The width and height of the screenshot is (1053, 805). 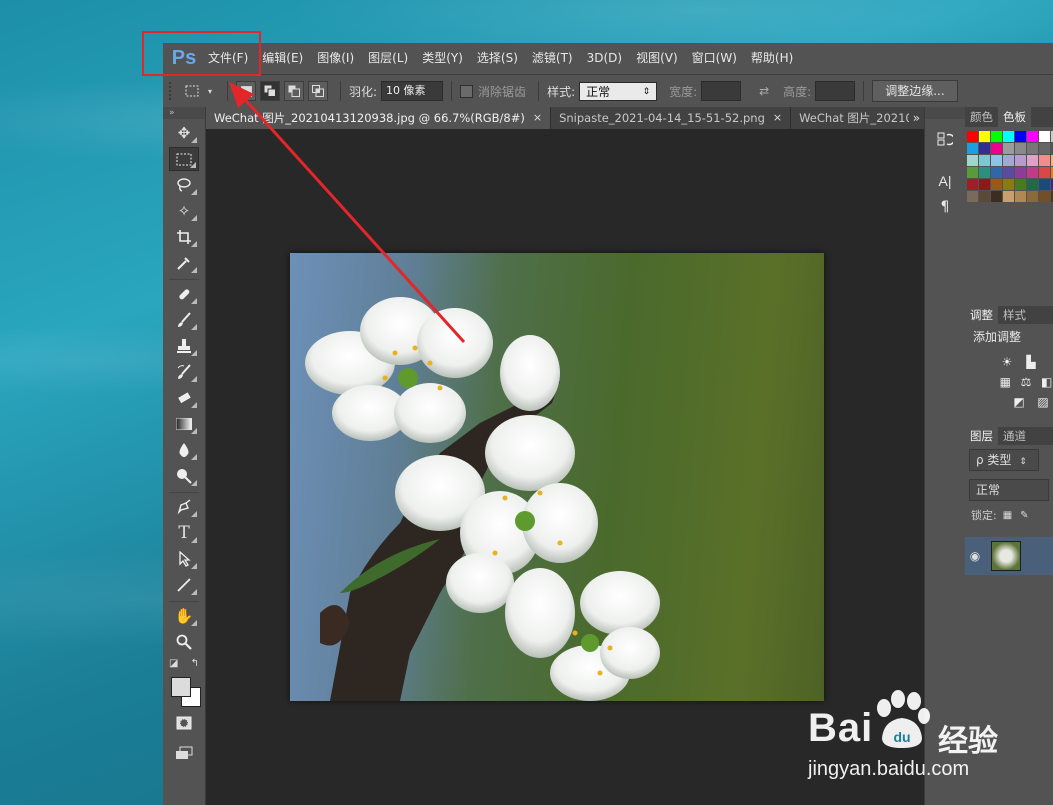 I want to click on style-select: 正常 ⇕, so click(x=618, y=91).